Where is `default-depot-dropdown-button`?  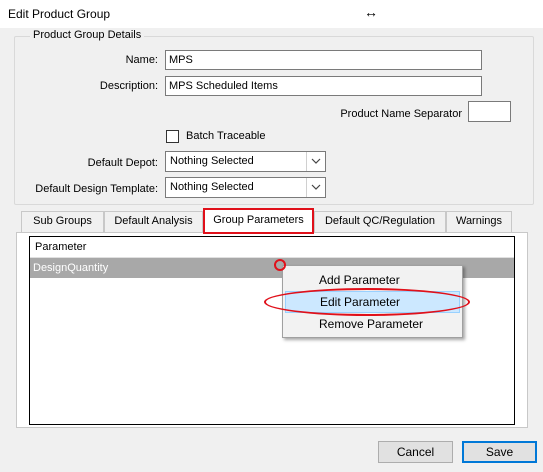 default-depot-dropdown-button is located at coordinates (315, 161).